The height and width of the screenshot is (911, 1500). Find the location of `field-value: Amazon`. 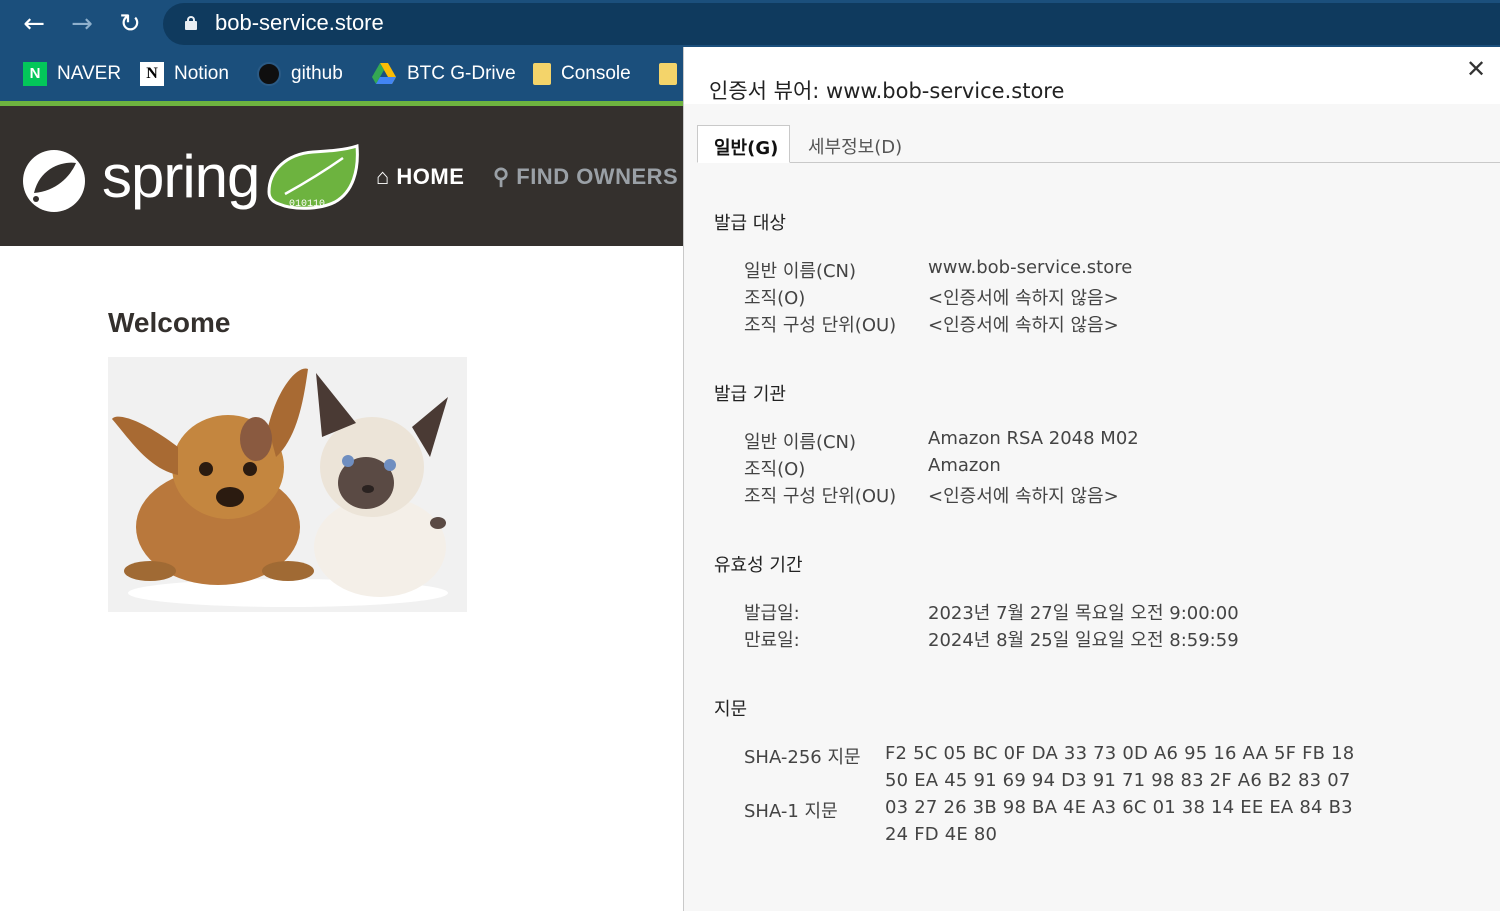

field-value: Amazon is located at coordinates (964, 465).